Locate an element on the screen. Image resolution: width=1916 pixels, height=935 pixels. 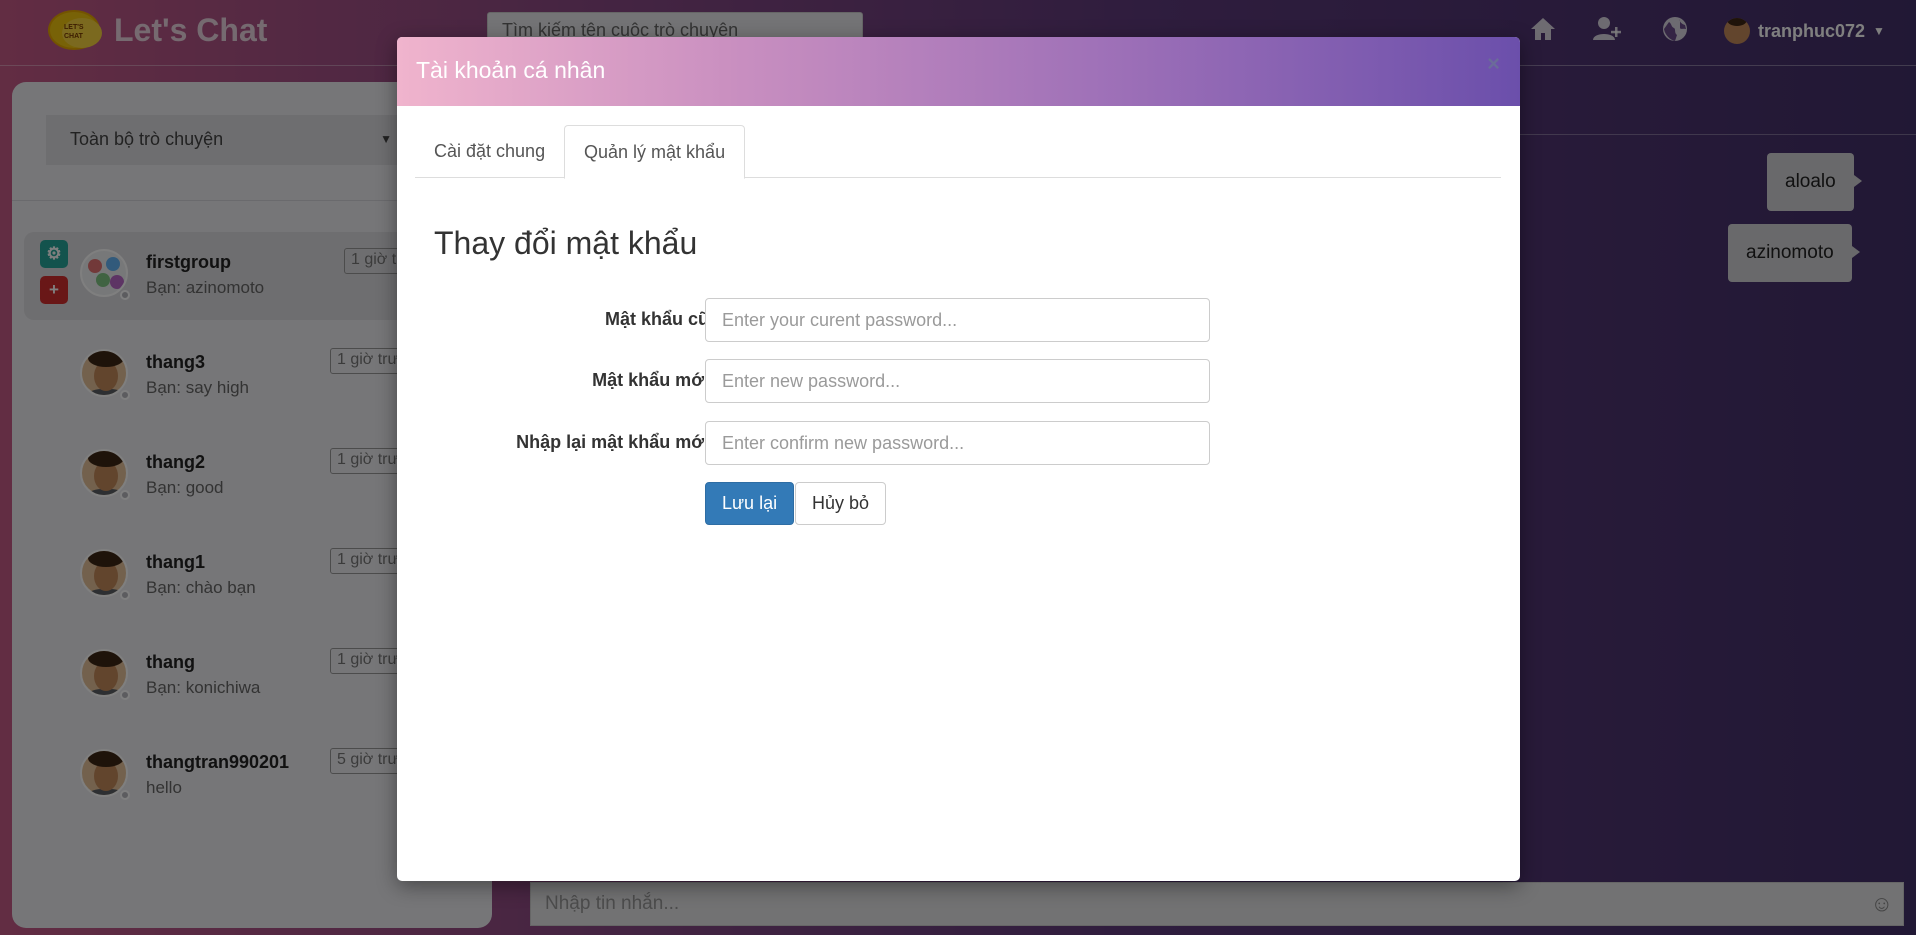
new-password-field is located at coordinates (957, 381).